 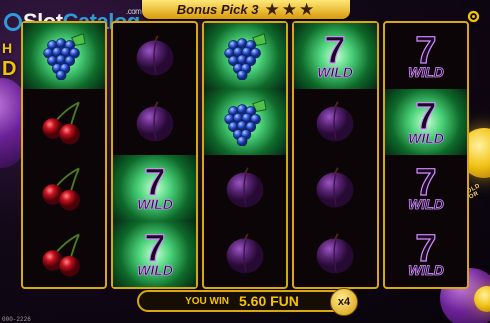 I want to click on reel-2: 7 WILD 7 WILD, so click(x=154, y=155).